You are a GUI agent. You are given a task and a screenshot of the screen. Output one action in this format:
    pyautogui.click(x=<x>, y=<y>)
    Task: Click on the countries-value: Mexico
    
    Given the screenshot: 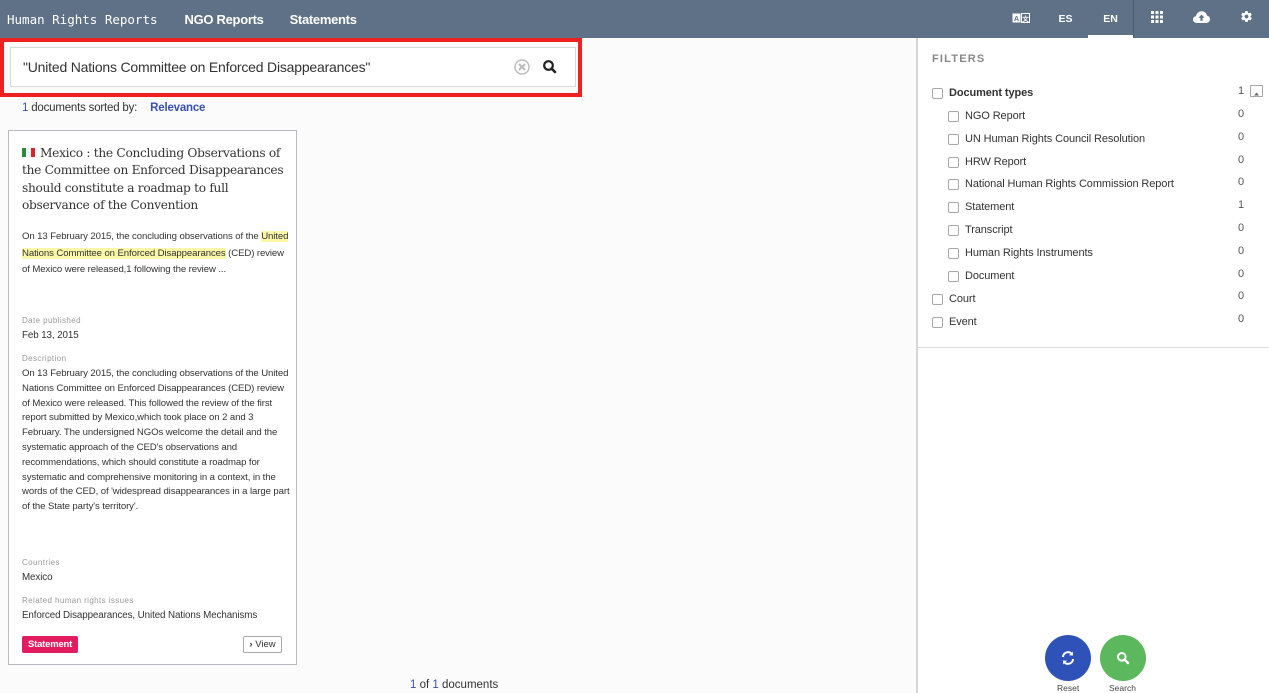 What is the action you would take?
    pyautogui.click(x=37, y=577)
    